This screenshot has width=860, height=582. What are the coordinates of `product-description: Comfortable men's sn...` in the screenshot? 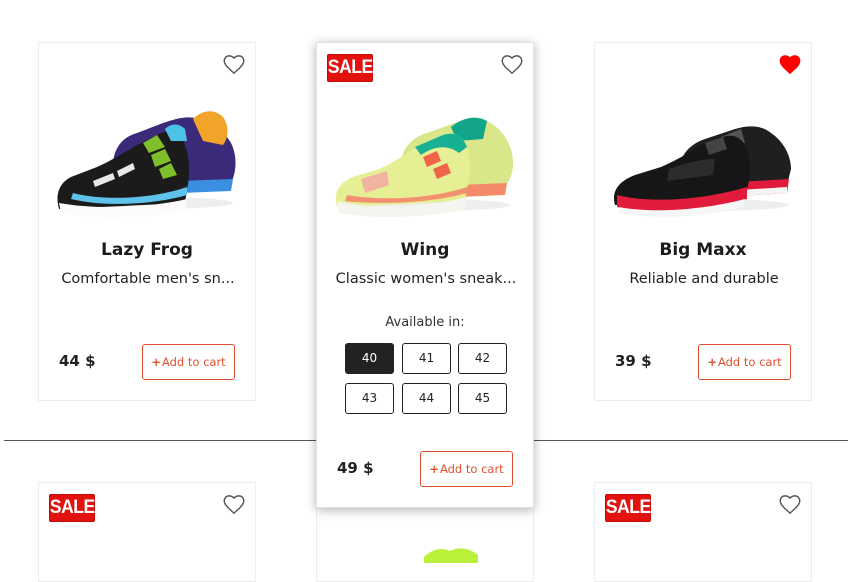 It's located at (148, 279).